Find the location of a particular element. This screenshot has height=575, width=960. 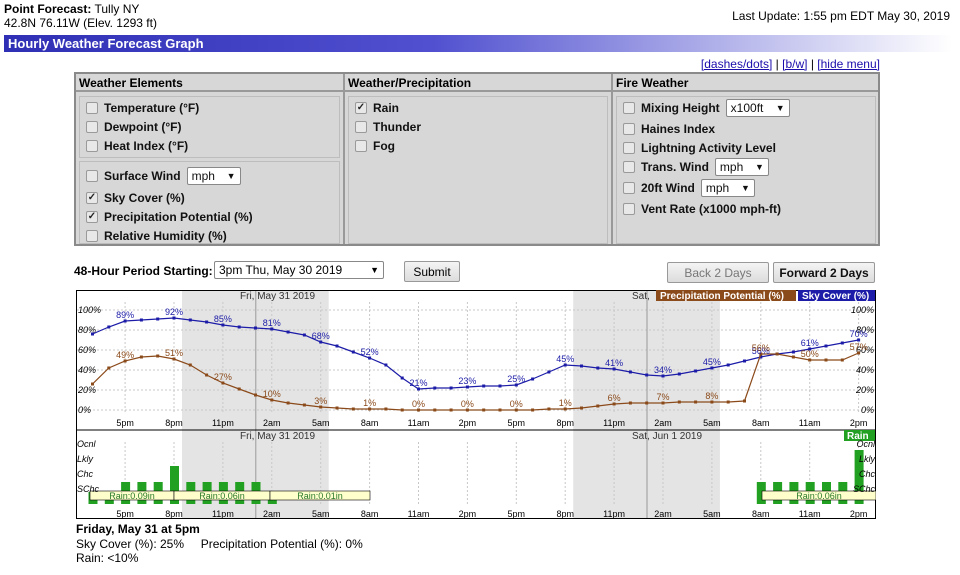

option-dewpoint: Dewpoint (°F) is located at coordinates (133, 127).